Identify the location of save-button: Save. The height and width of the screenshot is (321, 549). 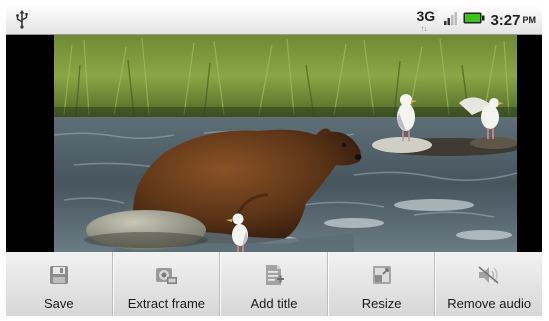
(59, 284).